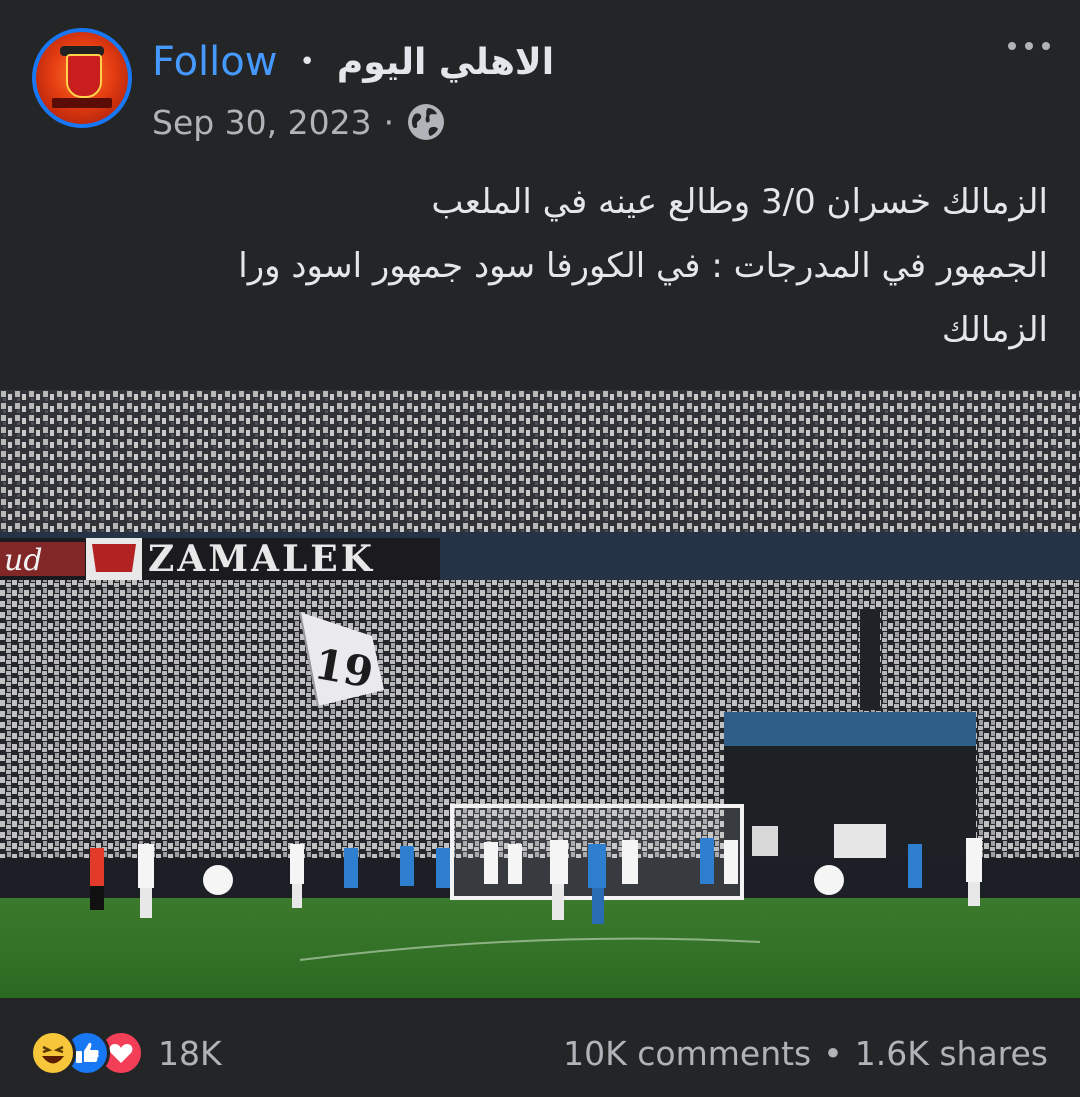 The image size is (1080, 1097). Describe the element at coordinates (687, 1053) in the screenshot. I see `comments-count: 10K comments` at that location.